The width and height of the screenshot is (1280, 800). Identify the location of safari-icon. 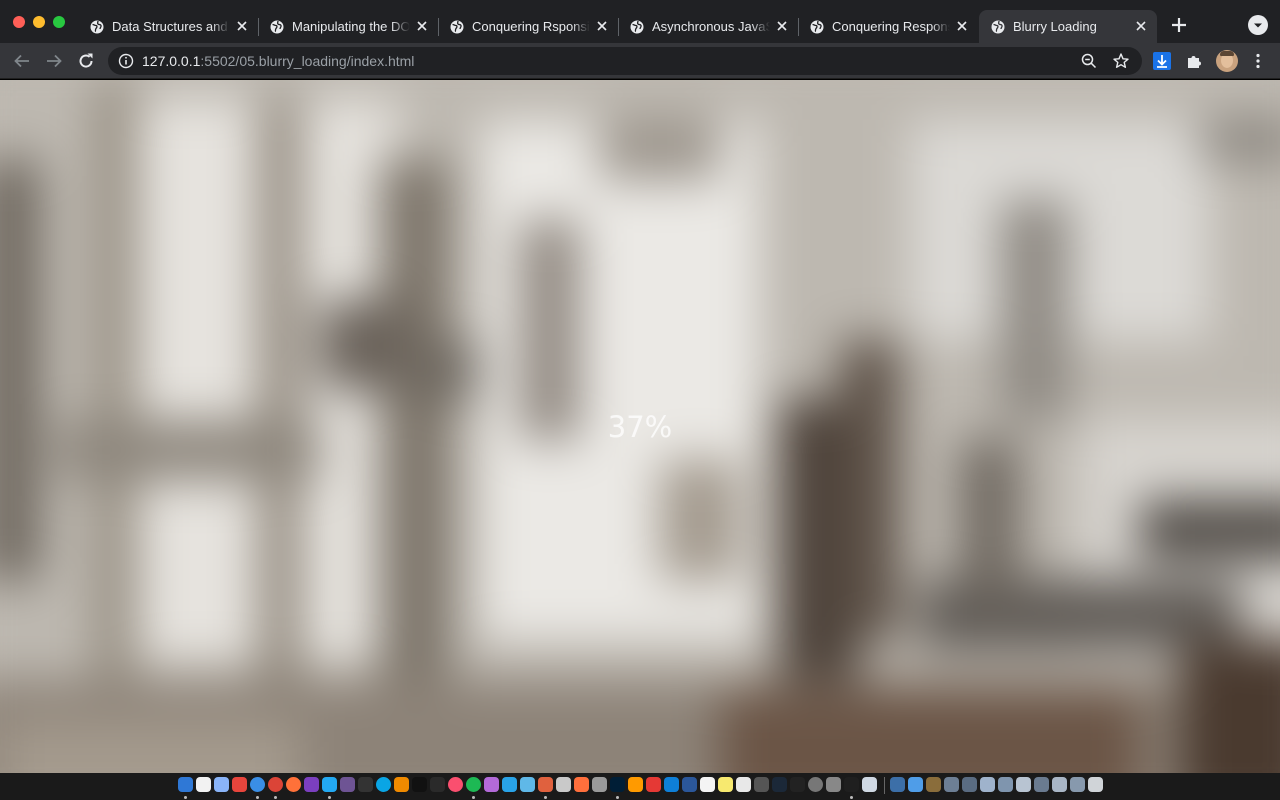
(257, 784).